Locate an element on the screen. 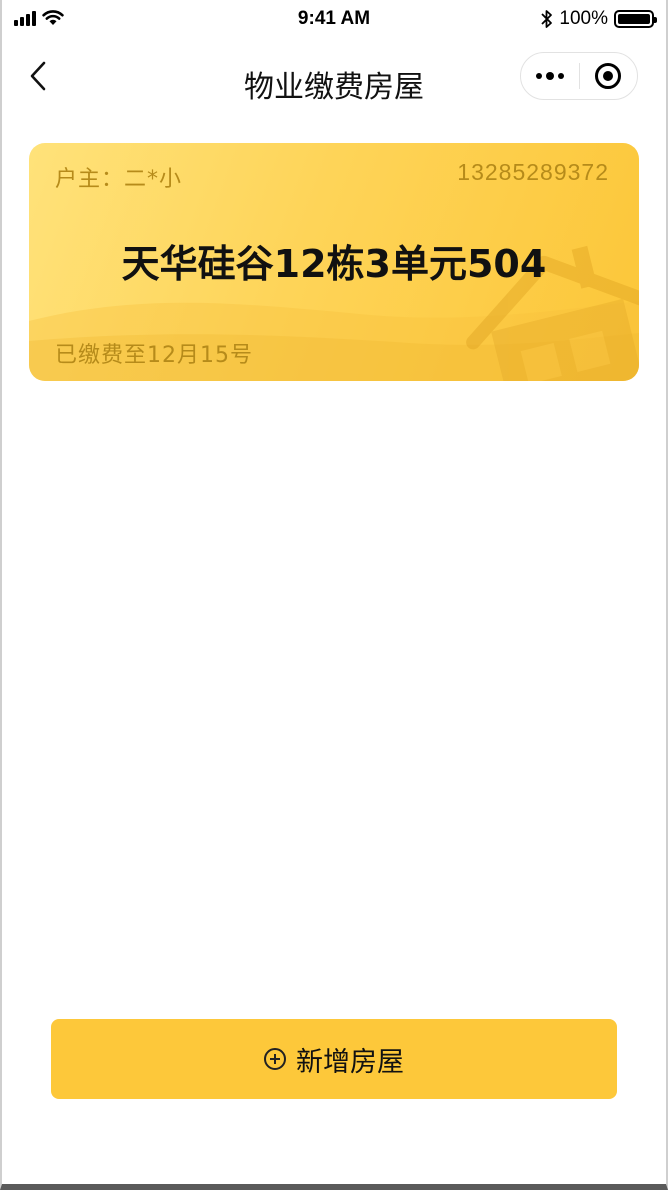 The height and width of the screenshot is (1190, 668). more-button is located at coordinates (550, 76).